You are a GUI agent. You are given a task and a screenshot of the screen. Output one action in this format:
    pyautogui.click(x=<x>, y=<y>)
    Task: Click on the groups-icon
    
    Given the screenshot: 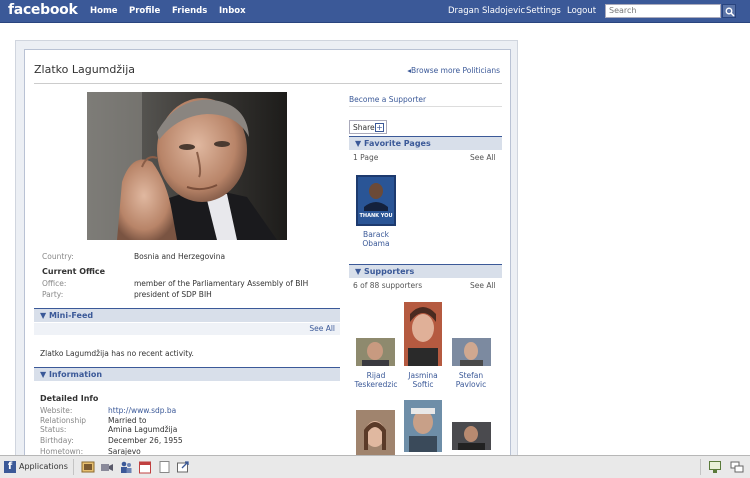 What is the action you would take?
    pyautogui.click(x=126, y=467)
    